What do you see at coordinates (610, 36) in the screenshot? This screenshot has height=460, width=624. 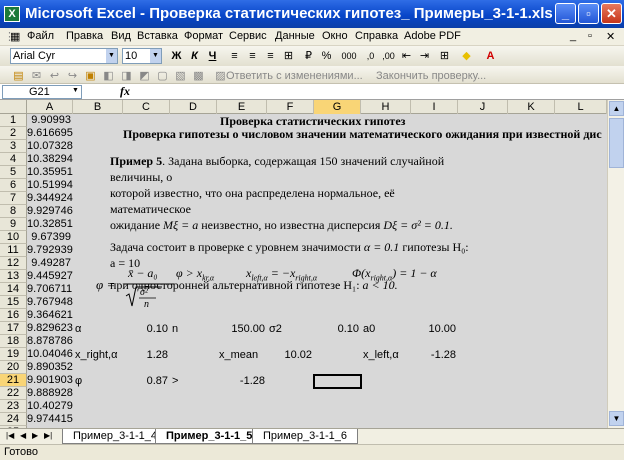 I see `doc-close-button: ✕` at bounding box center [610, 36].